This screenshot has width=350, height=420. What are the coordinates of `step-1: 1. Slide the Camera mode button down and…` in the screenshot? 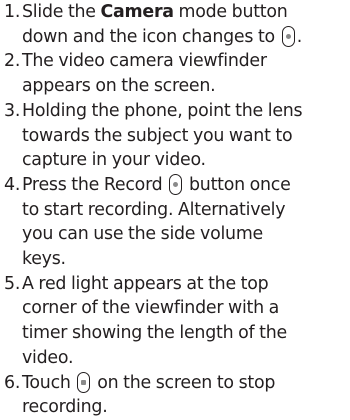 It's located at (175, 24).